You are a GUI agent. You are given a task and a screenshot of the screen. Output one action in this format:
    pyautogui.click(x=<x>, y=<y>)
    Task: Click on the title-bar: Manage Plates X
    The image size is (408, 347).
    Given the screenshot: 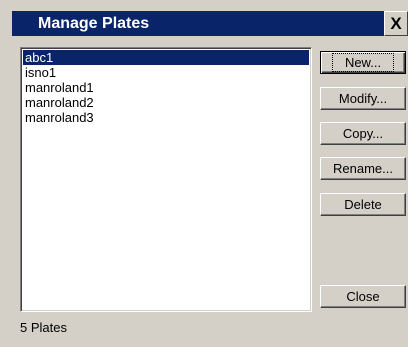 What is the action you would take?
    pyautogui.click(x=210, y=23)
    